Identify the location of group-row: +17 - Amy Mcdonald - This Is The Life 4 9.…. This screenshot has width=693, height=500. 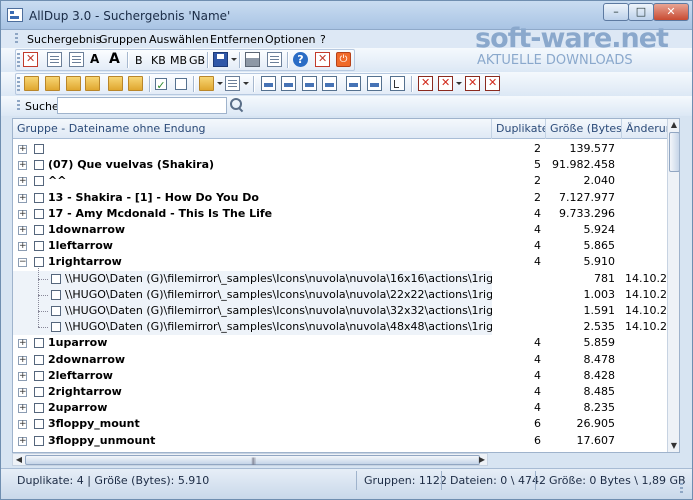
(340, 214).